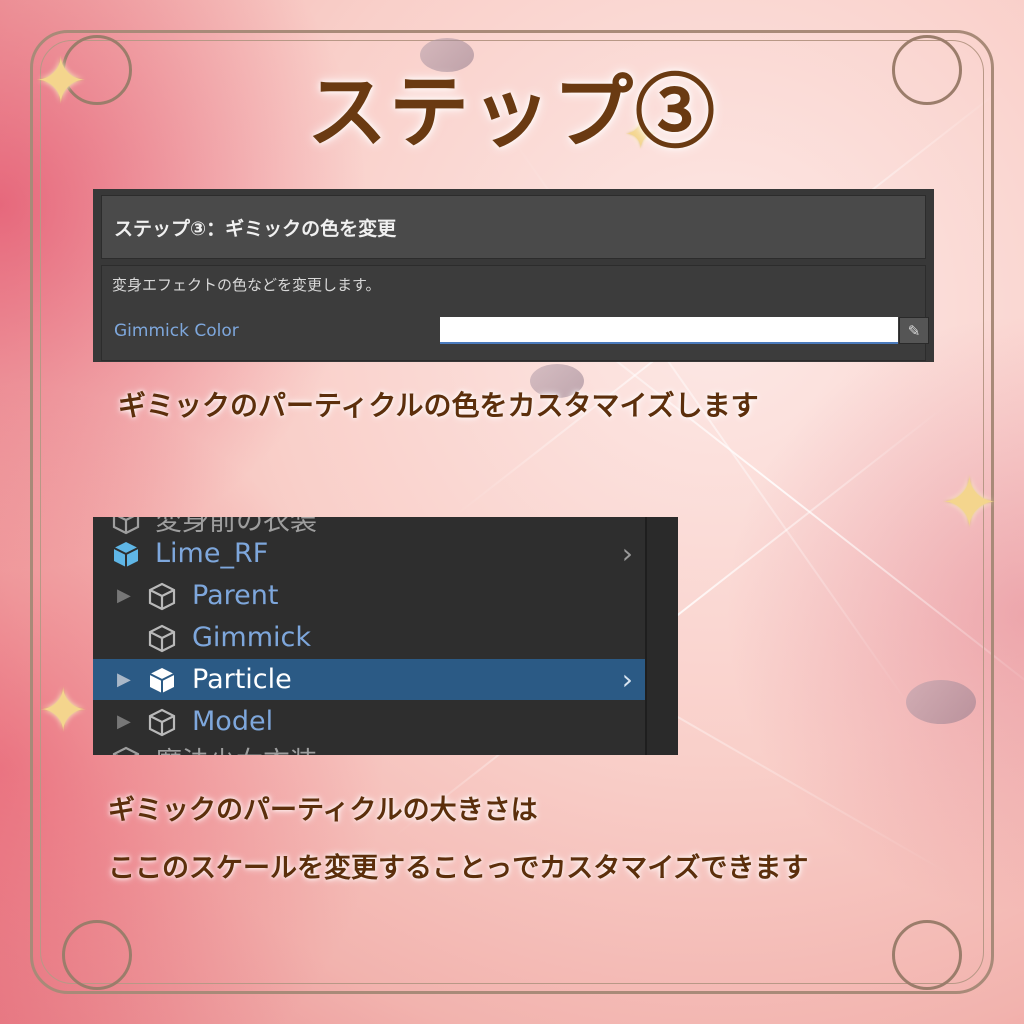 The height and width of the screenshot is (1024, 1024). I want to click on caption-color: ギミックのパーティクルの色をカスタマイズします, so click(438, 405).